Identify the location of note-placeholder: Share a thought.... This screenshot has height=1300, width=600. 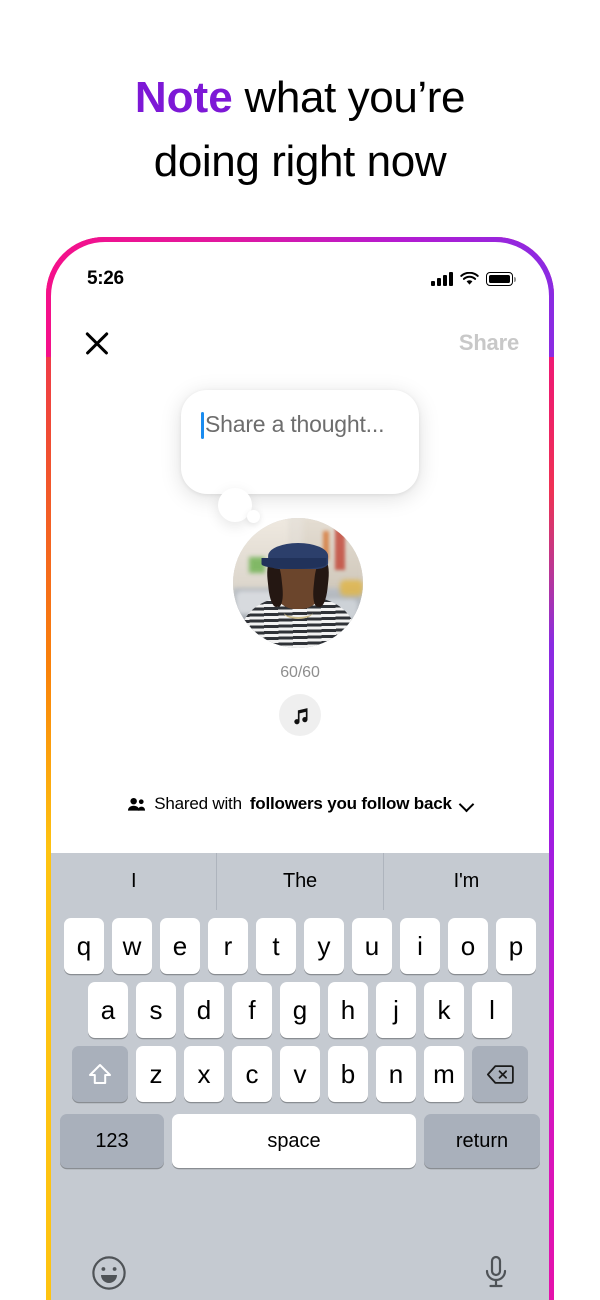
(295, 424).